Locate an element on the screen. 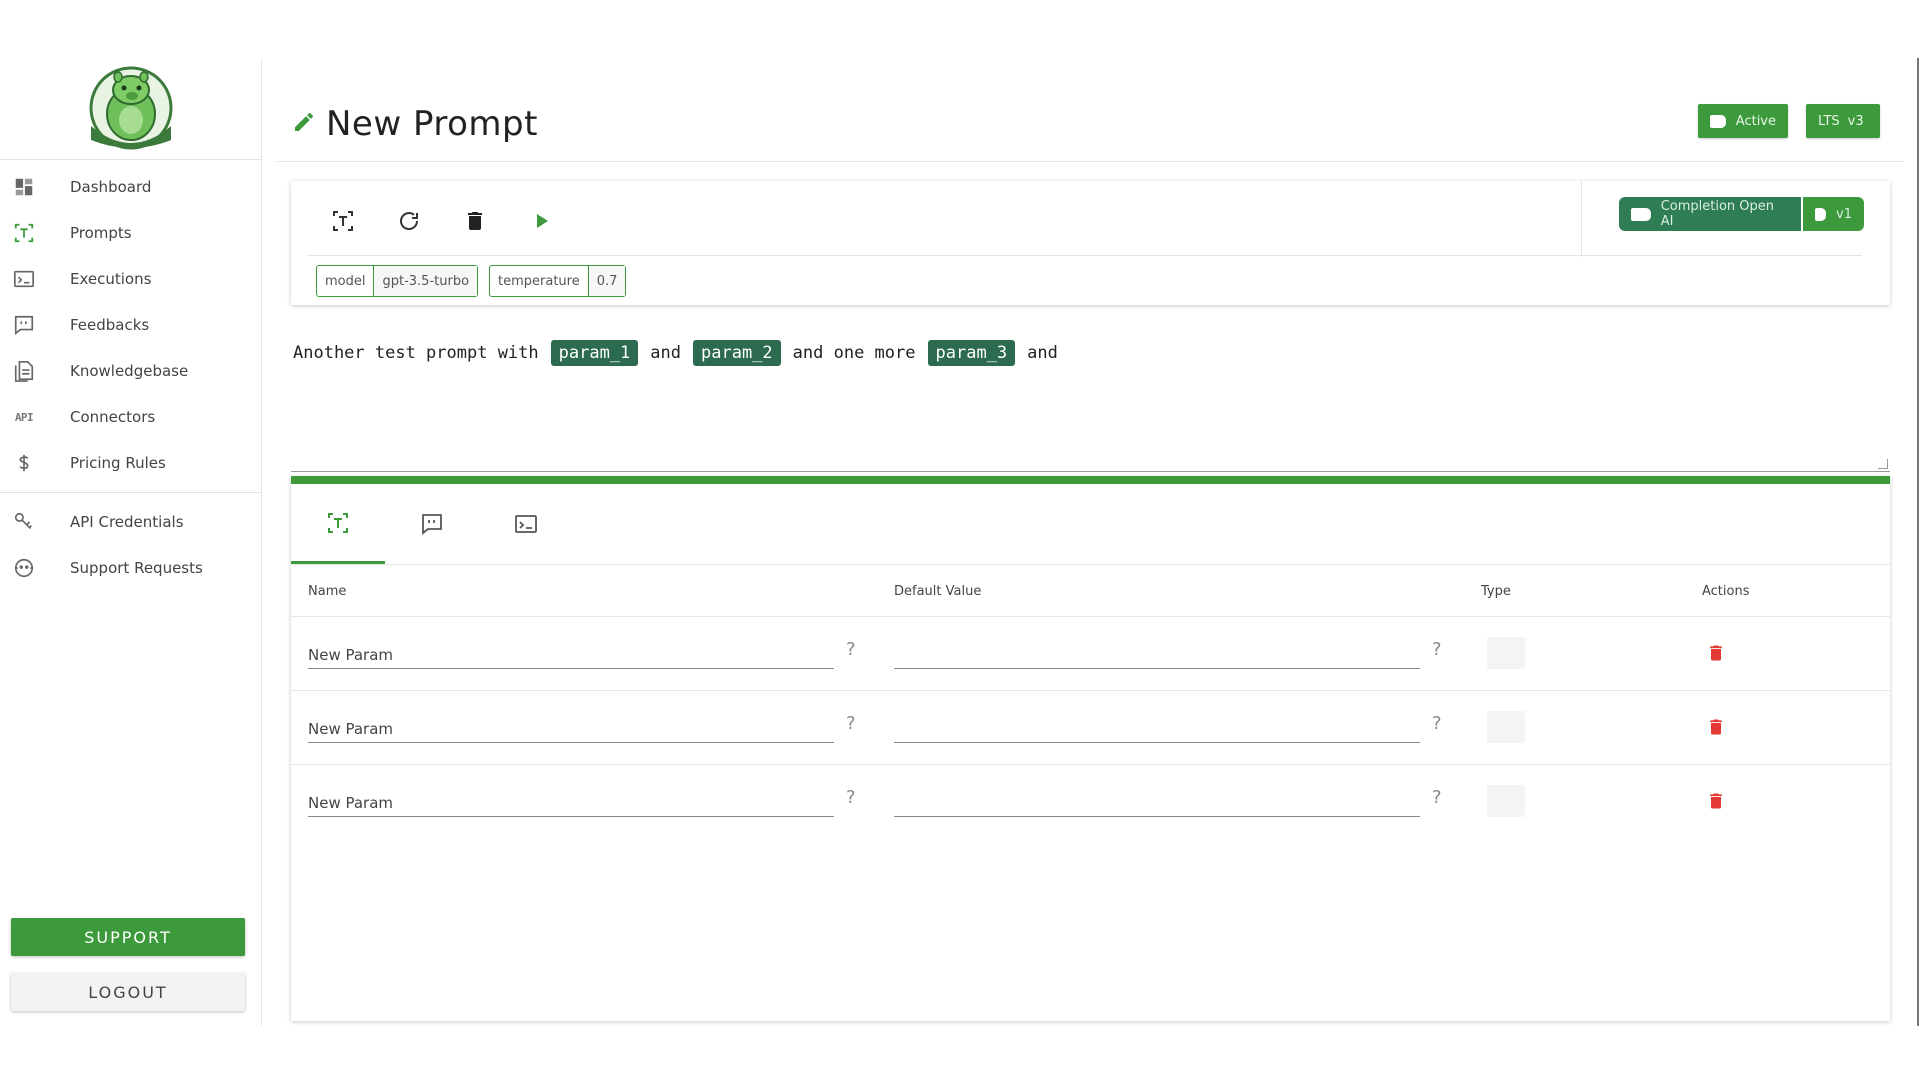 The image size is (1920, 1080). sidebar-item-label: Knowledgebase is located at coordinates (129, 371).